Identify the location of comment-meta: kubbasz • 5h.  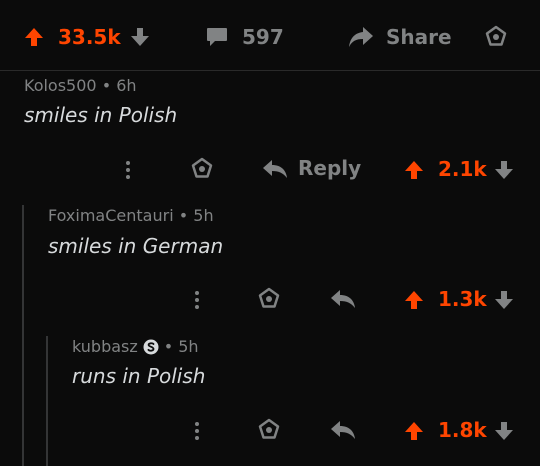
(135, 346).